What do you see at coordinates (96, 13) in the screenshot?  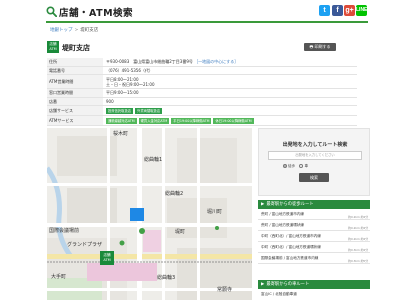 I see `page-title: 店舗・ATM検索` at bounding box center [96, 13].